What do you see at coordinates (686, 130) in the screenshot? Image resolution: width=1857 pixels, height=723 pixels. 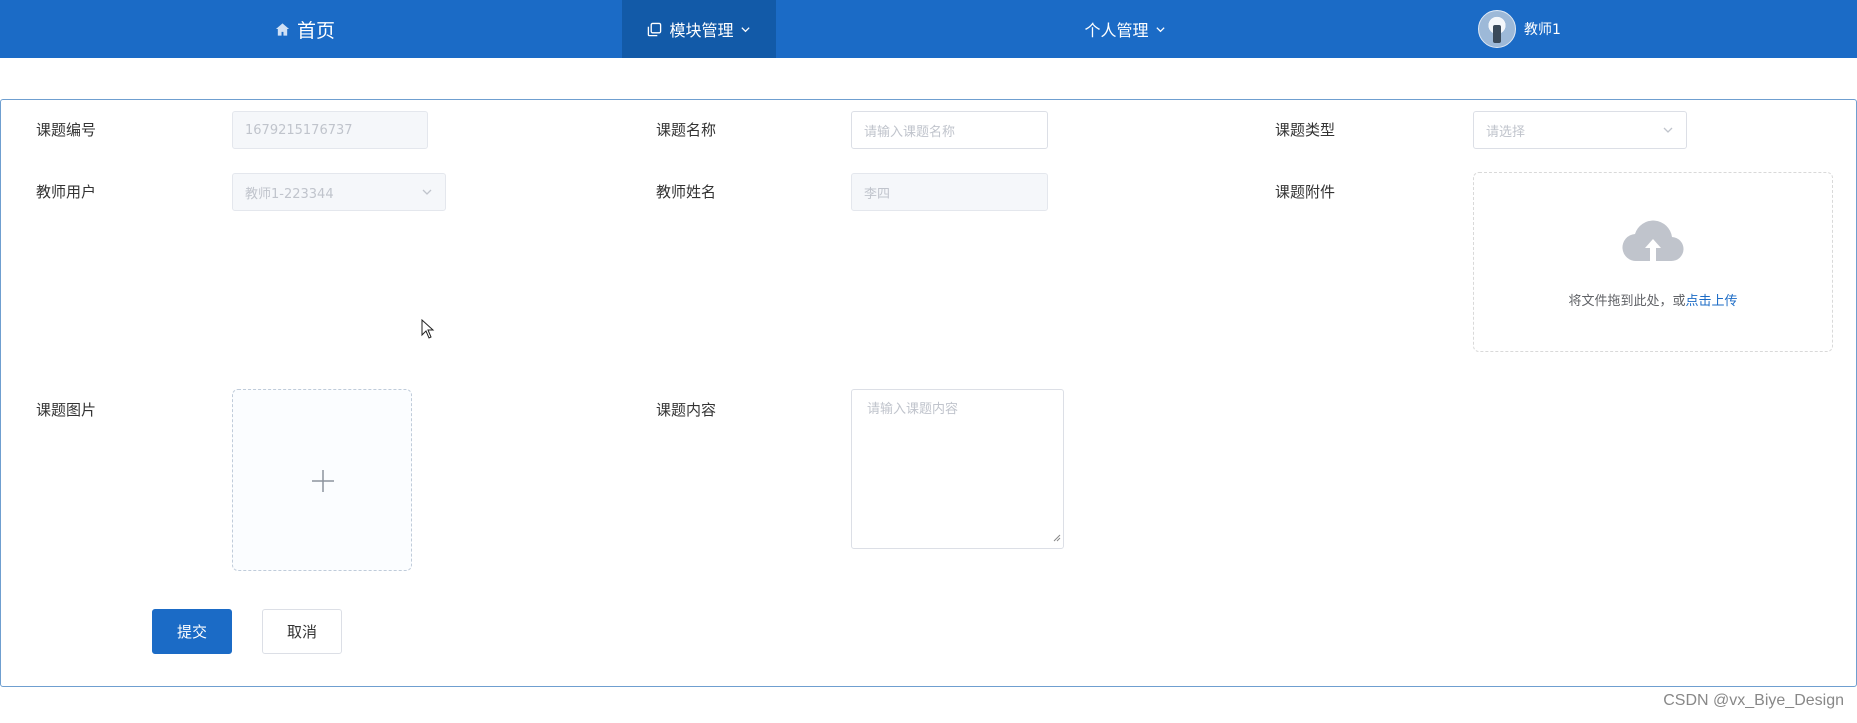 I see `topic-name-label: 课题名称` at bounding box center [686, 130].